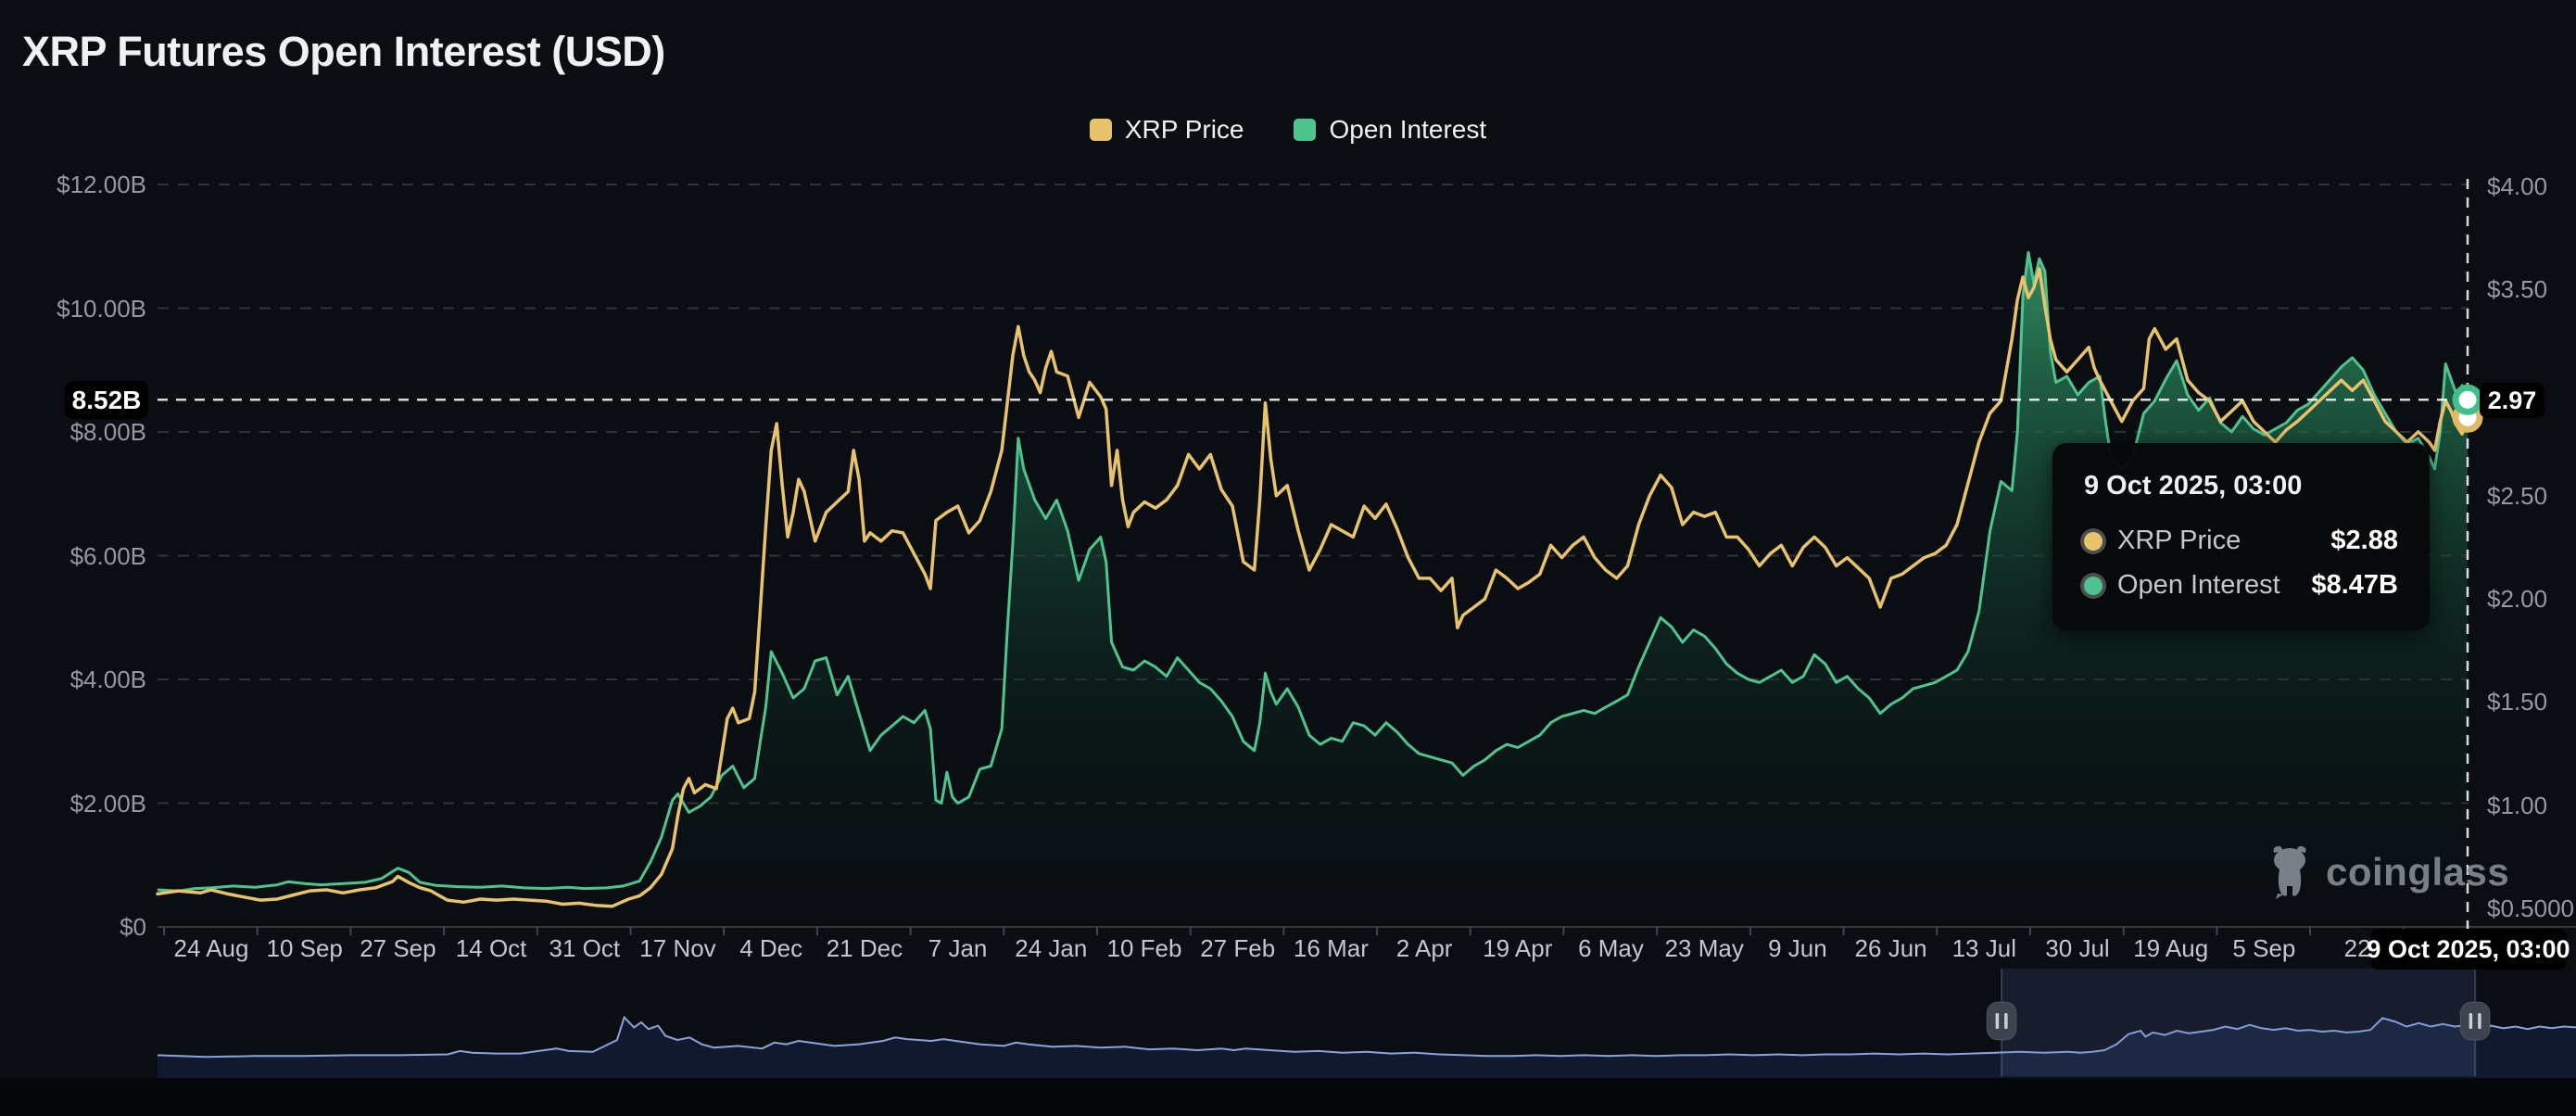 This screenshot has width=2576, height=1116. What do you see at coordinates (304, 948) in the screenshot?
I see `x-axis-label: 10 Sep` at bounding box center [304, 948].